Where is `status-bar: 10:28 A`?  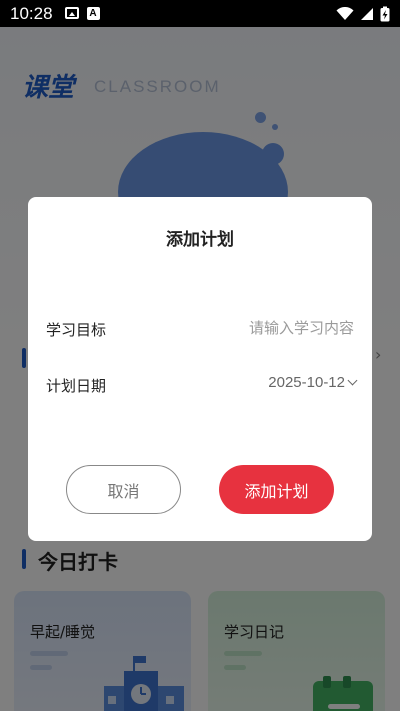 status-bar: 10:28 A is located at coordinates (200, 13).